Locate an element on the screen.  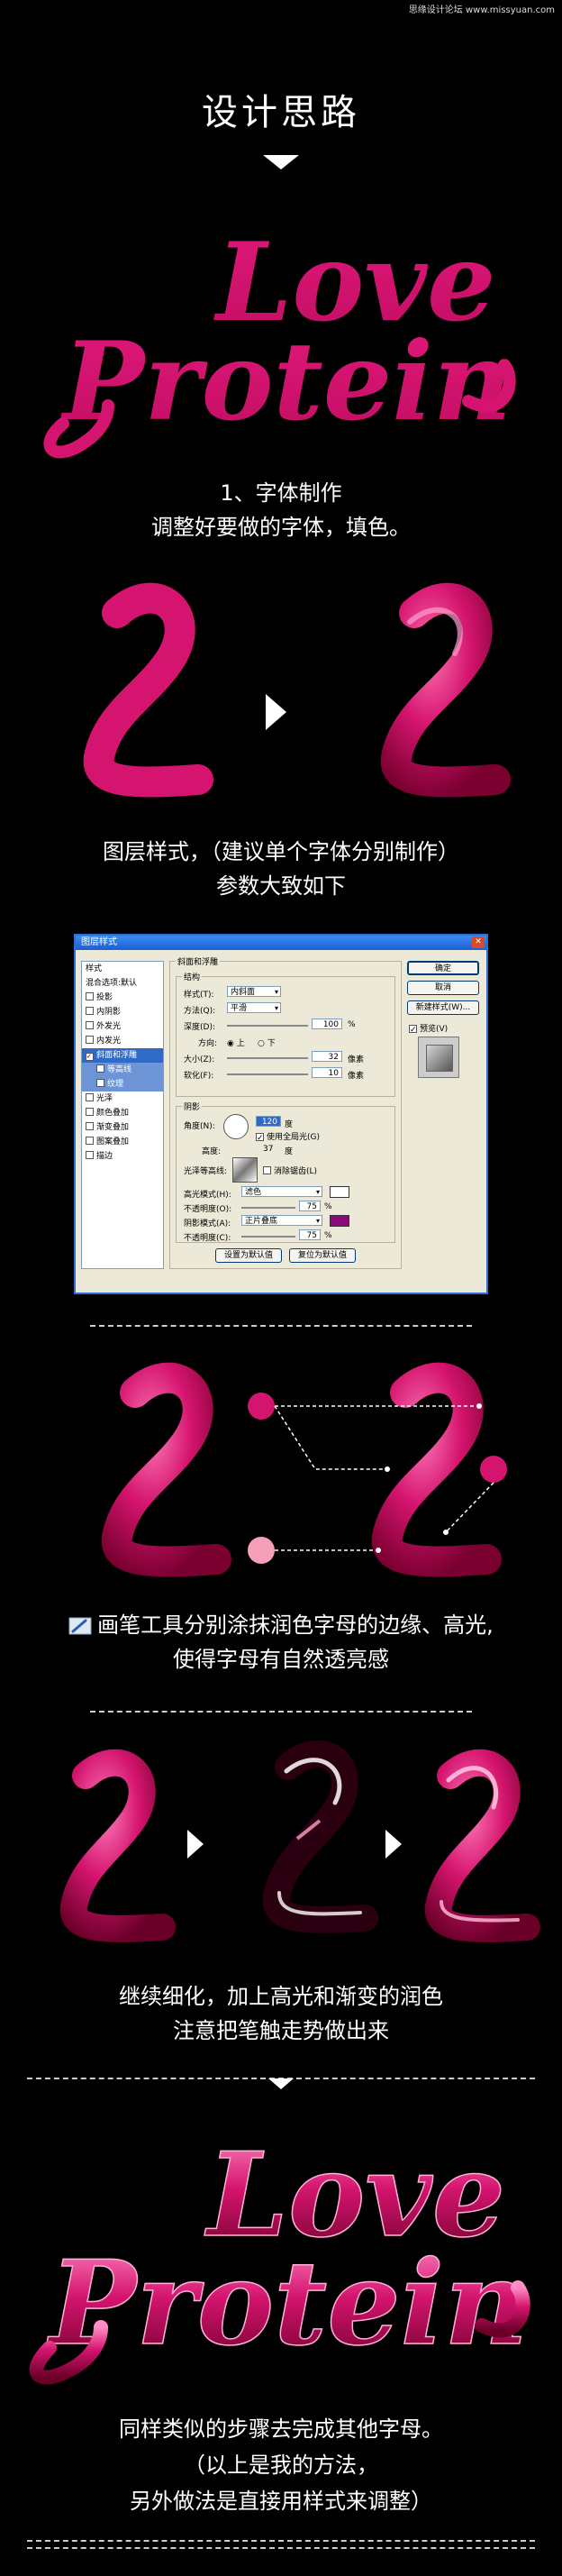
style-item: ✓ 斜面和浮雕 is located at coordinates (122, 1055).